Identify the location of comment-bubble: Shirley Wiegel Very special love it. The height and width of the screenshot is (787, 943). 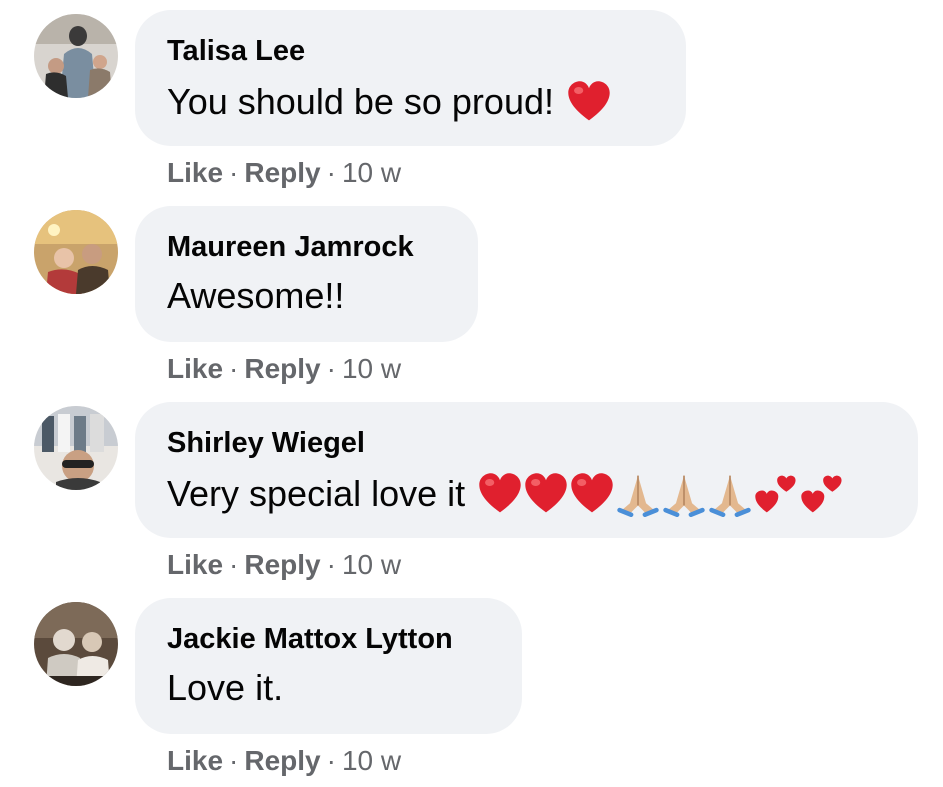
(526, 470).